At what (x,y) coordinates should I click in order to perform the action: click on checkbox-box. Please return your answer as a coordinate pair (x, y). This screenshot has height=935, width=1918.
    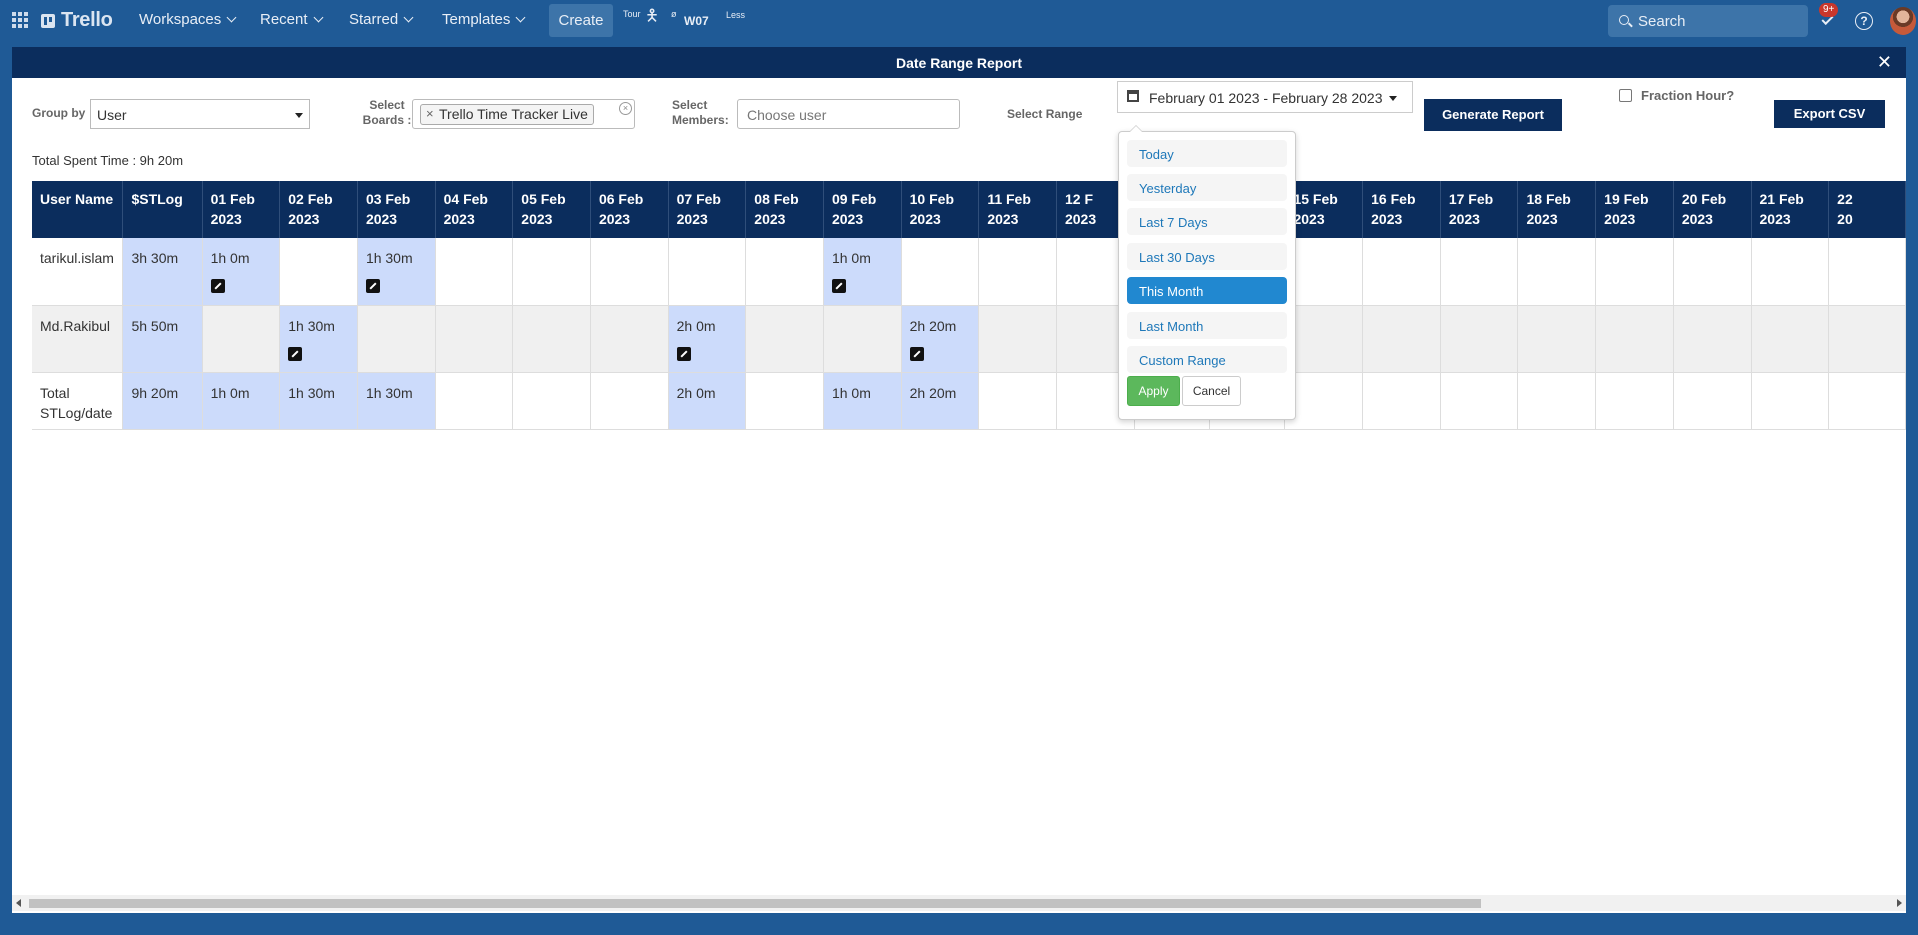
    Looking at the image, I should click on (1625, 95).